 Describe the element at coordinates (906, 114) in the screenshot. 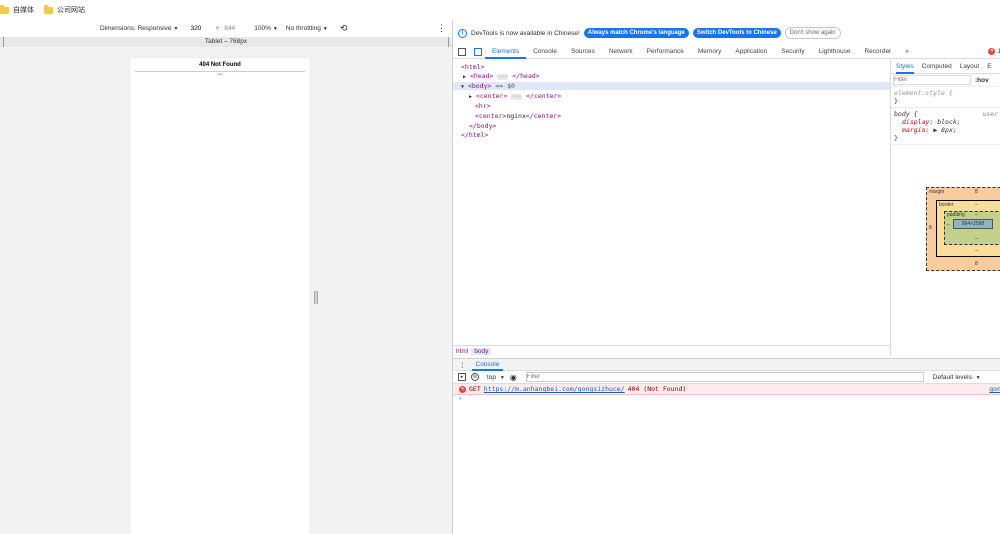

I see `rule-selector: body {` at that location.